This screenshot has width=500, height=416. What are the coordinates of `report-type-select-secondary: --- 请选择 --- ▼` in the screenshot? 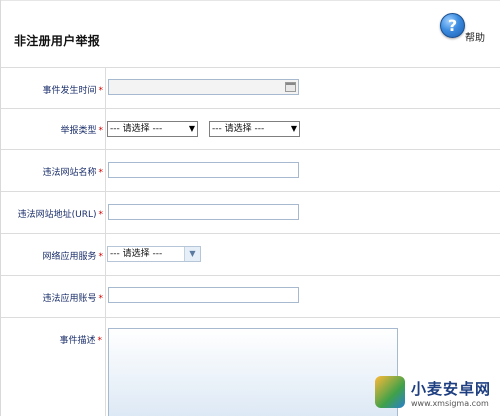 It's located at (254, 129).